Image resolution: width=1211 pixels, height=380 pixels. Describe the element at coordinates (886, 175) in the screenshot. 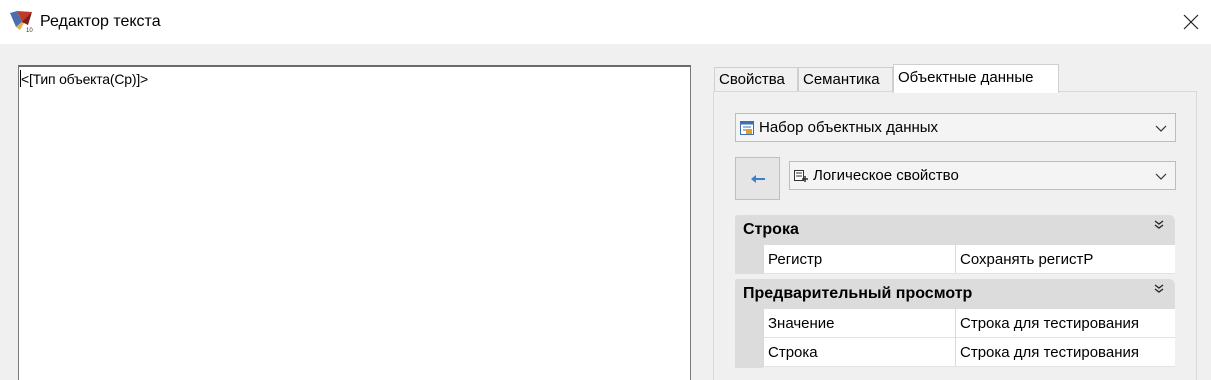

I see `property-select-value: Логическое свойство` at that location.